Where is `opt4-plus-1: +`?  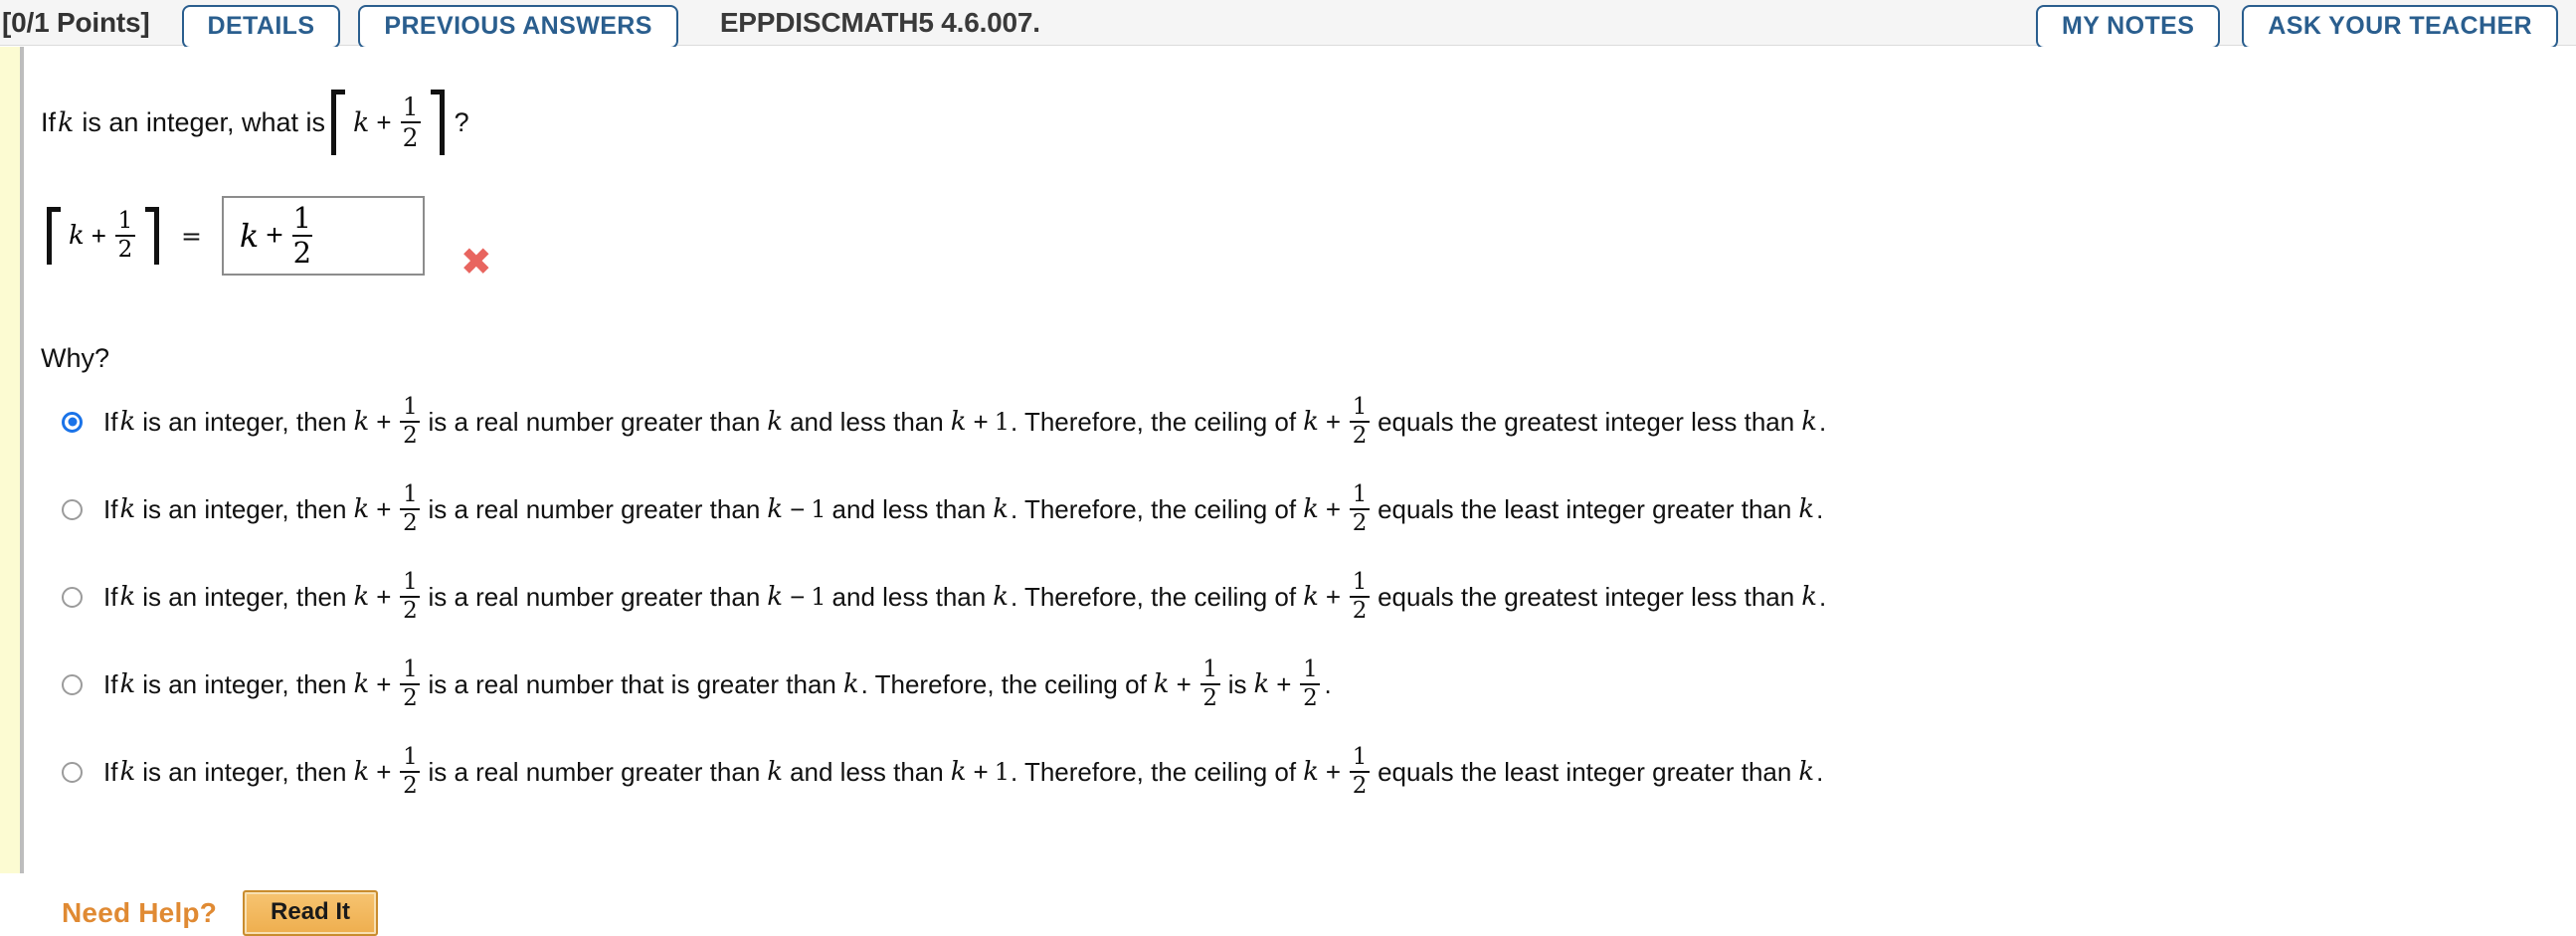
opt4-plus-1: + is located at coordinates (384, 684).